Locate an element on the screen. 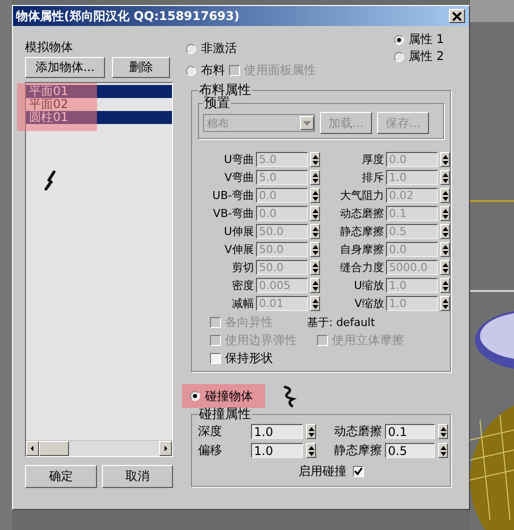 This screenshot has width=514, height=530. parameter-label: 密度 is located at coordinates (242, 285).